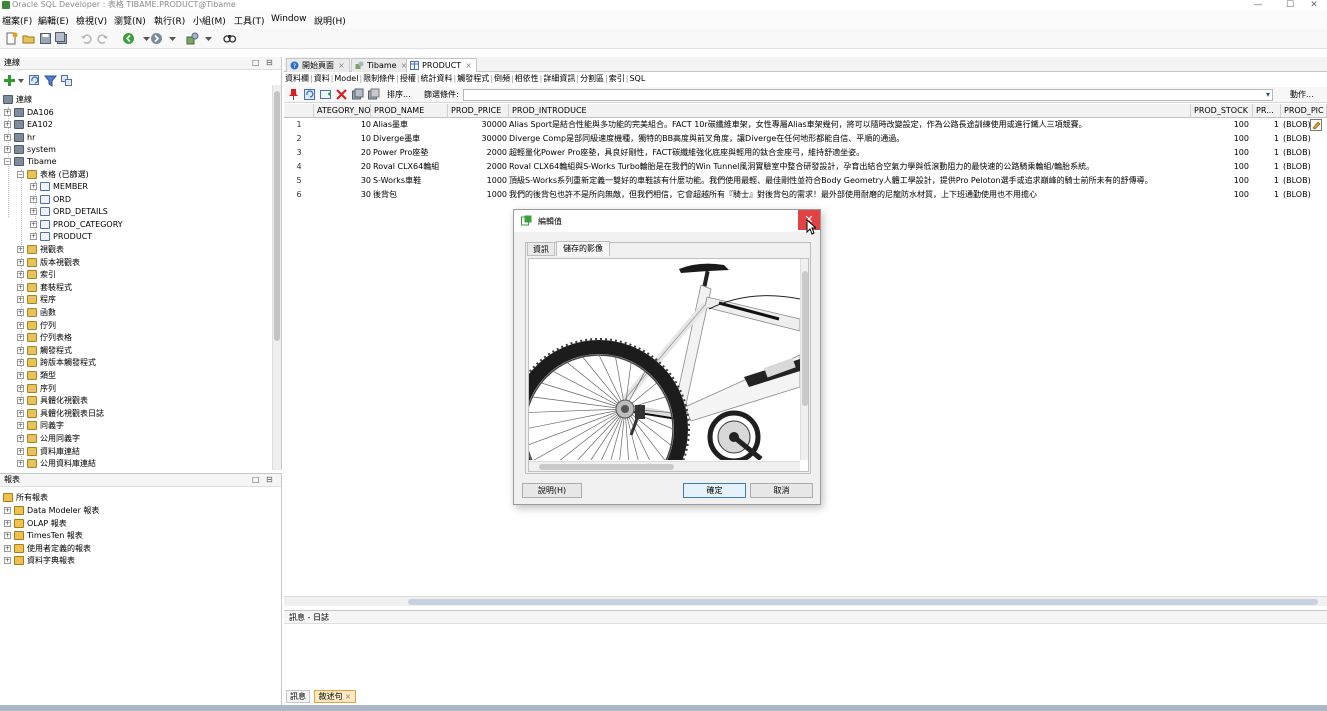 The image size is (1327, 711). Describe the element at coordinates (527, 78) in the screenshot. I see `subtab: 相依性` at that location.